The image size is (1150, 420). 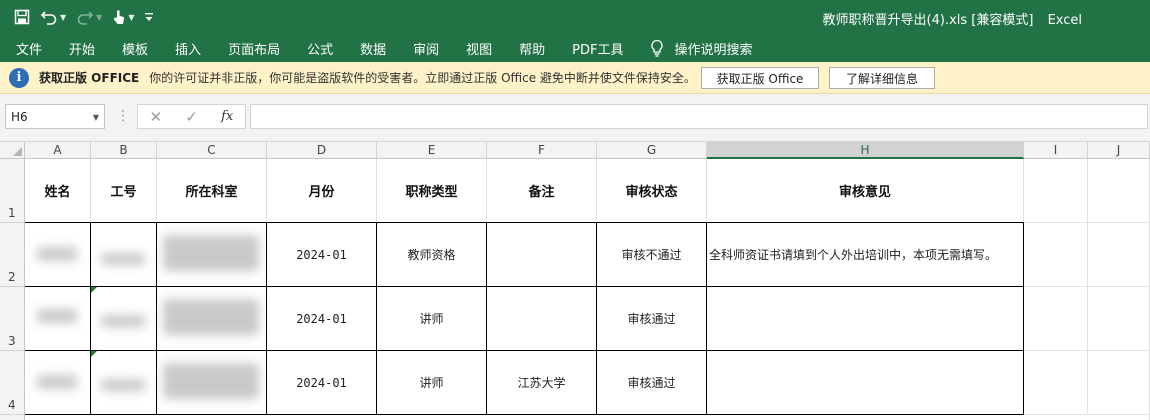 What do you see at coordinates (1119, 191) in the screenshot?
I see `cell-j1` at bounding box center [1119, 191].